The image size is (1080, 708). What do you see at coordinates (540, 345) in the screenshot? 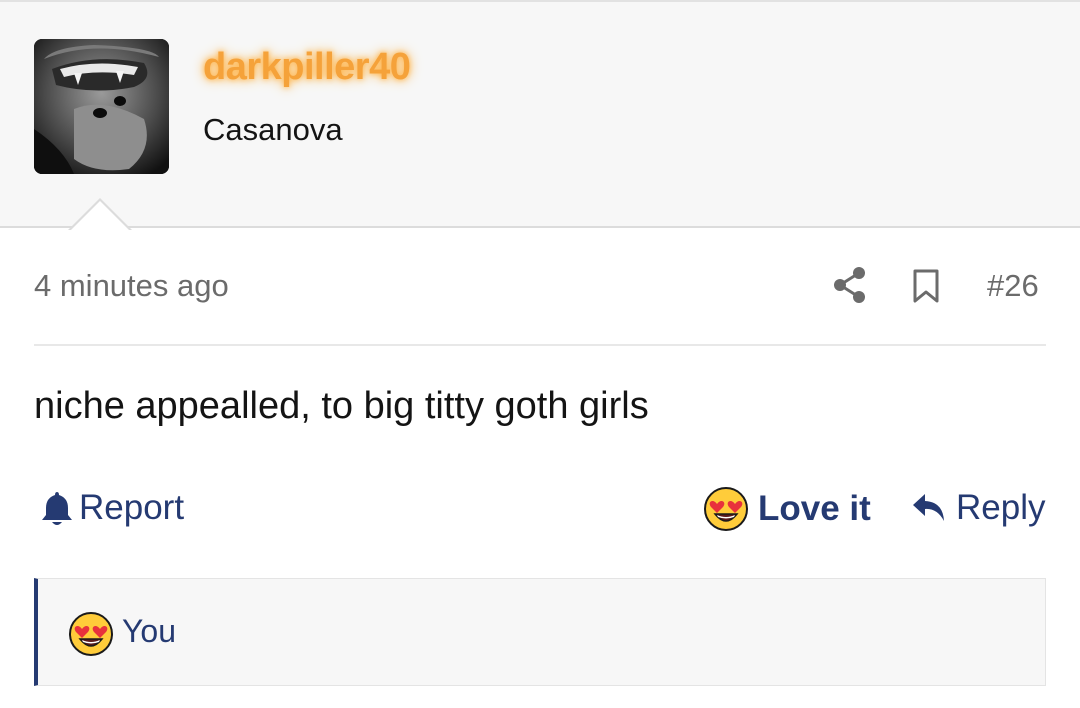
I see `divider` at bounding box center [540, 345].